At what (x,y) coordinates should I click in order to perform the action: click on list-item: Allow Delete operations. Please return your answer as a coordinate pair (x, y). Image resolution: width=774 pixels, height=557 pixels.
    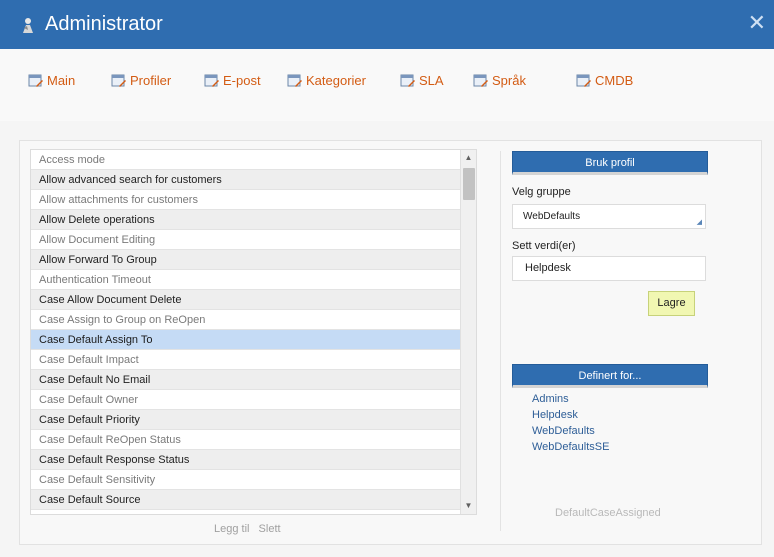
    Looking at the image, I should click on (253, 220).